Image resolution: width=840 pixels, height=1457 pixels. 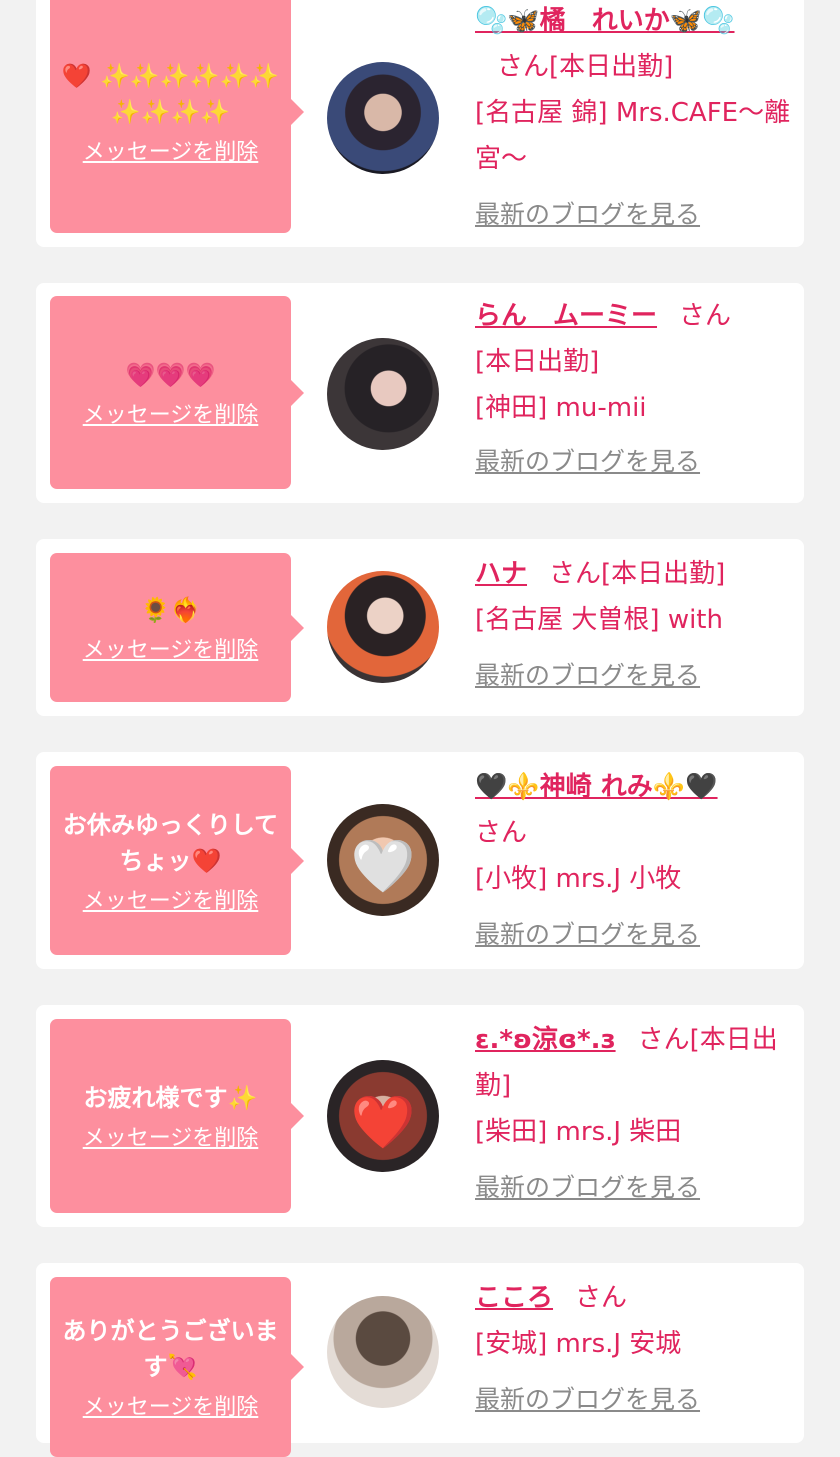 I want to click on message-text: お疲れ様です✨, so click(x=170, y=1098).